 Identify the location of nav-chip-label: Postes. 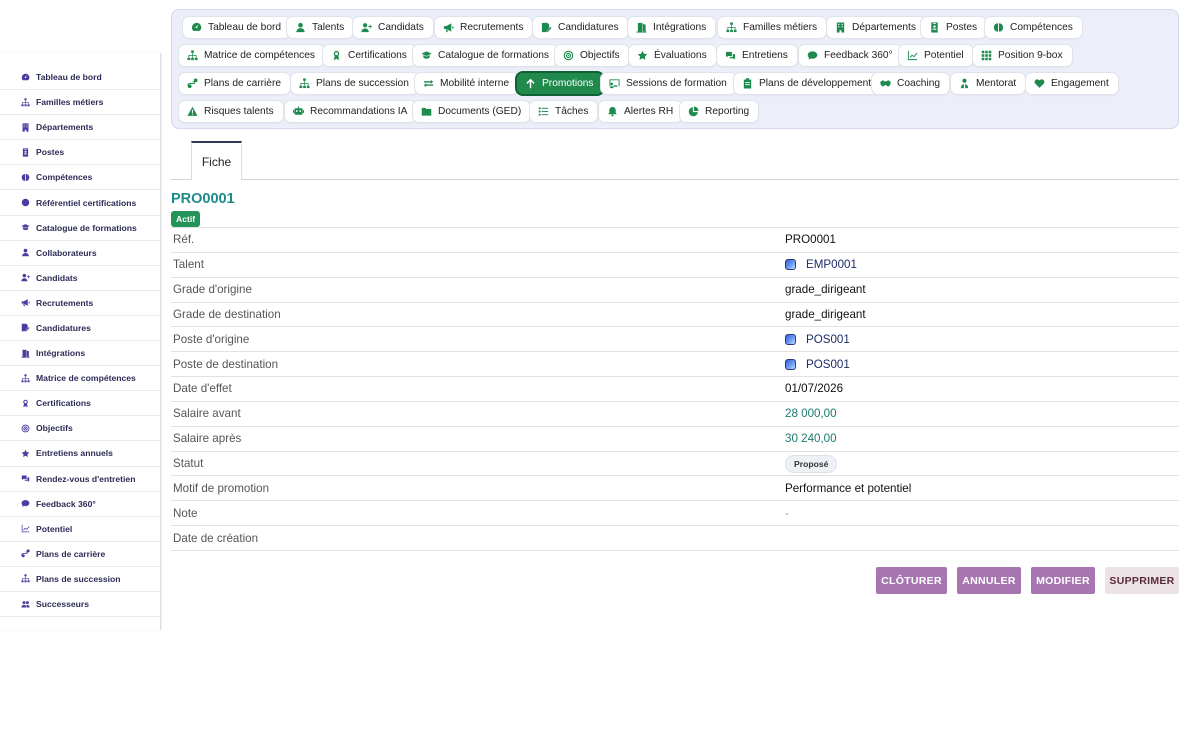
(962, 27).